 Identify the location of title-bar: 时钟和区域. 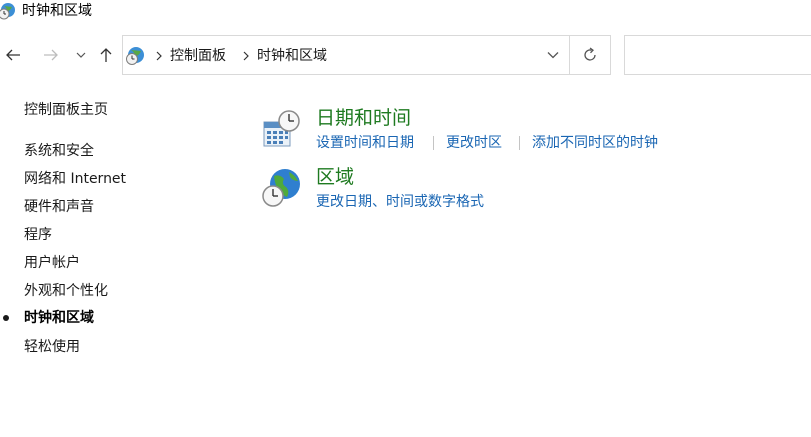
(405, 14).